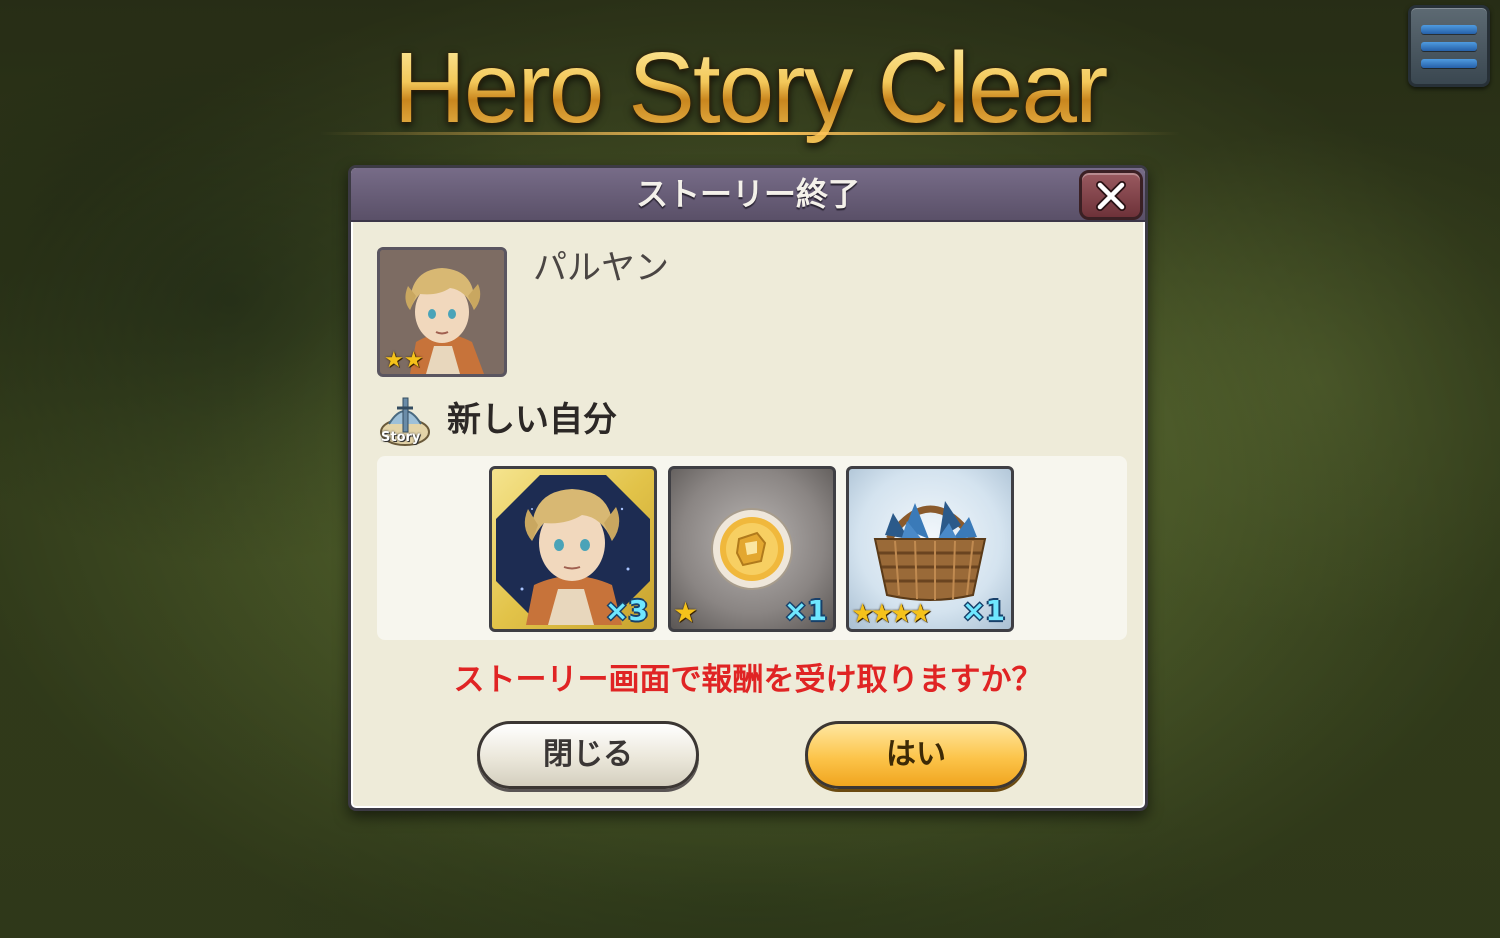  I want to click on yes-button: はい, so click(916, 755).